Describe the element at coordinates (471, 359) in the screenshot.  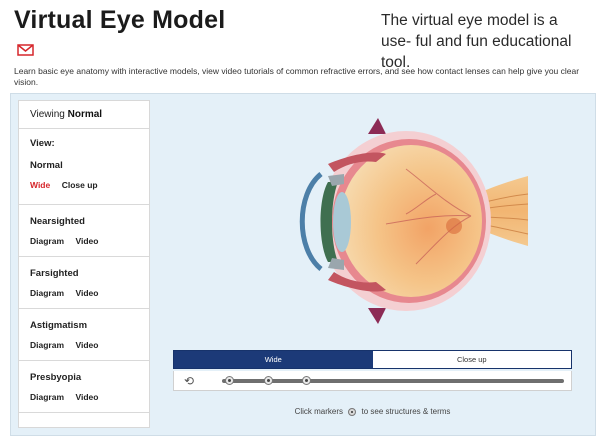
I see `tab-close-up: Close up` at that location.